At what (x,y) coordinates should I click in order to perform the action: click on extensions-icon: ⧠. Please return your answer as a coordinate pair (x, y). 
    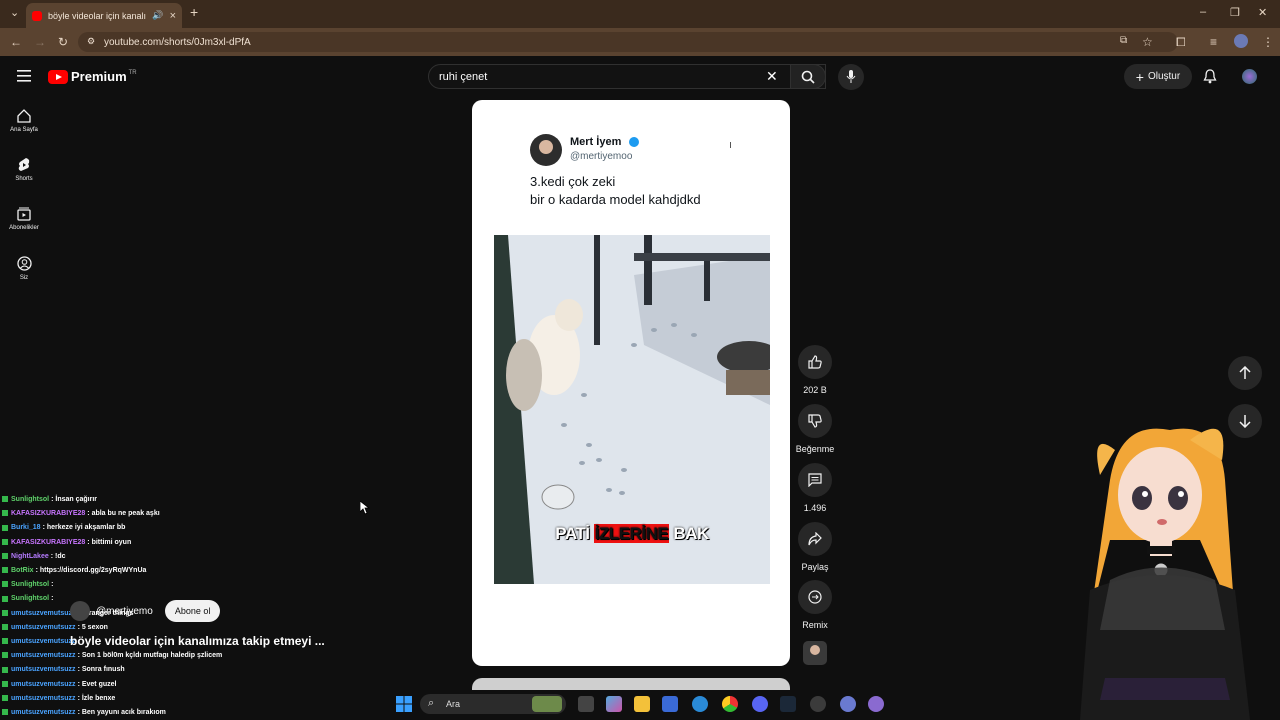
    Looking at the image, I should click on (1181, 42).